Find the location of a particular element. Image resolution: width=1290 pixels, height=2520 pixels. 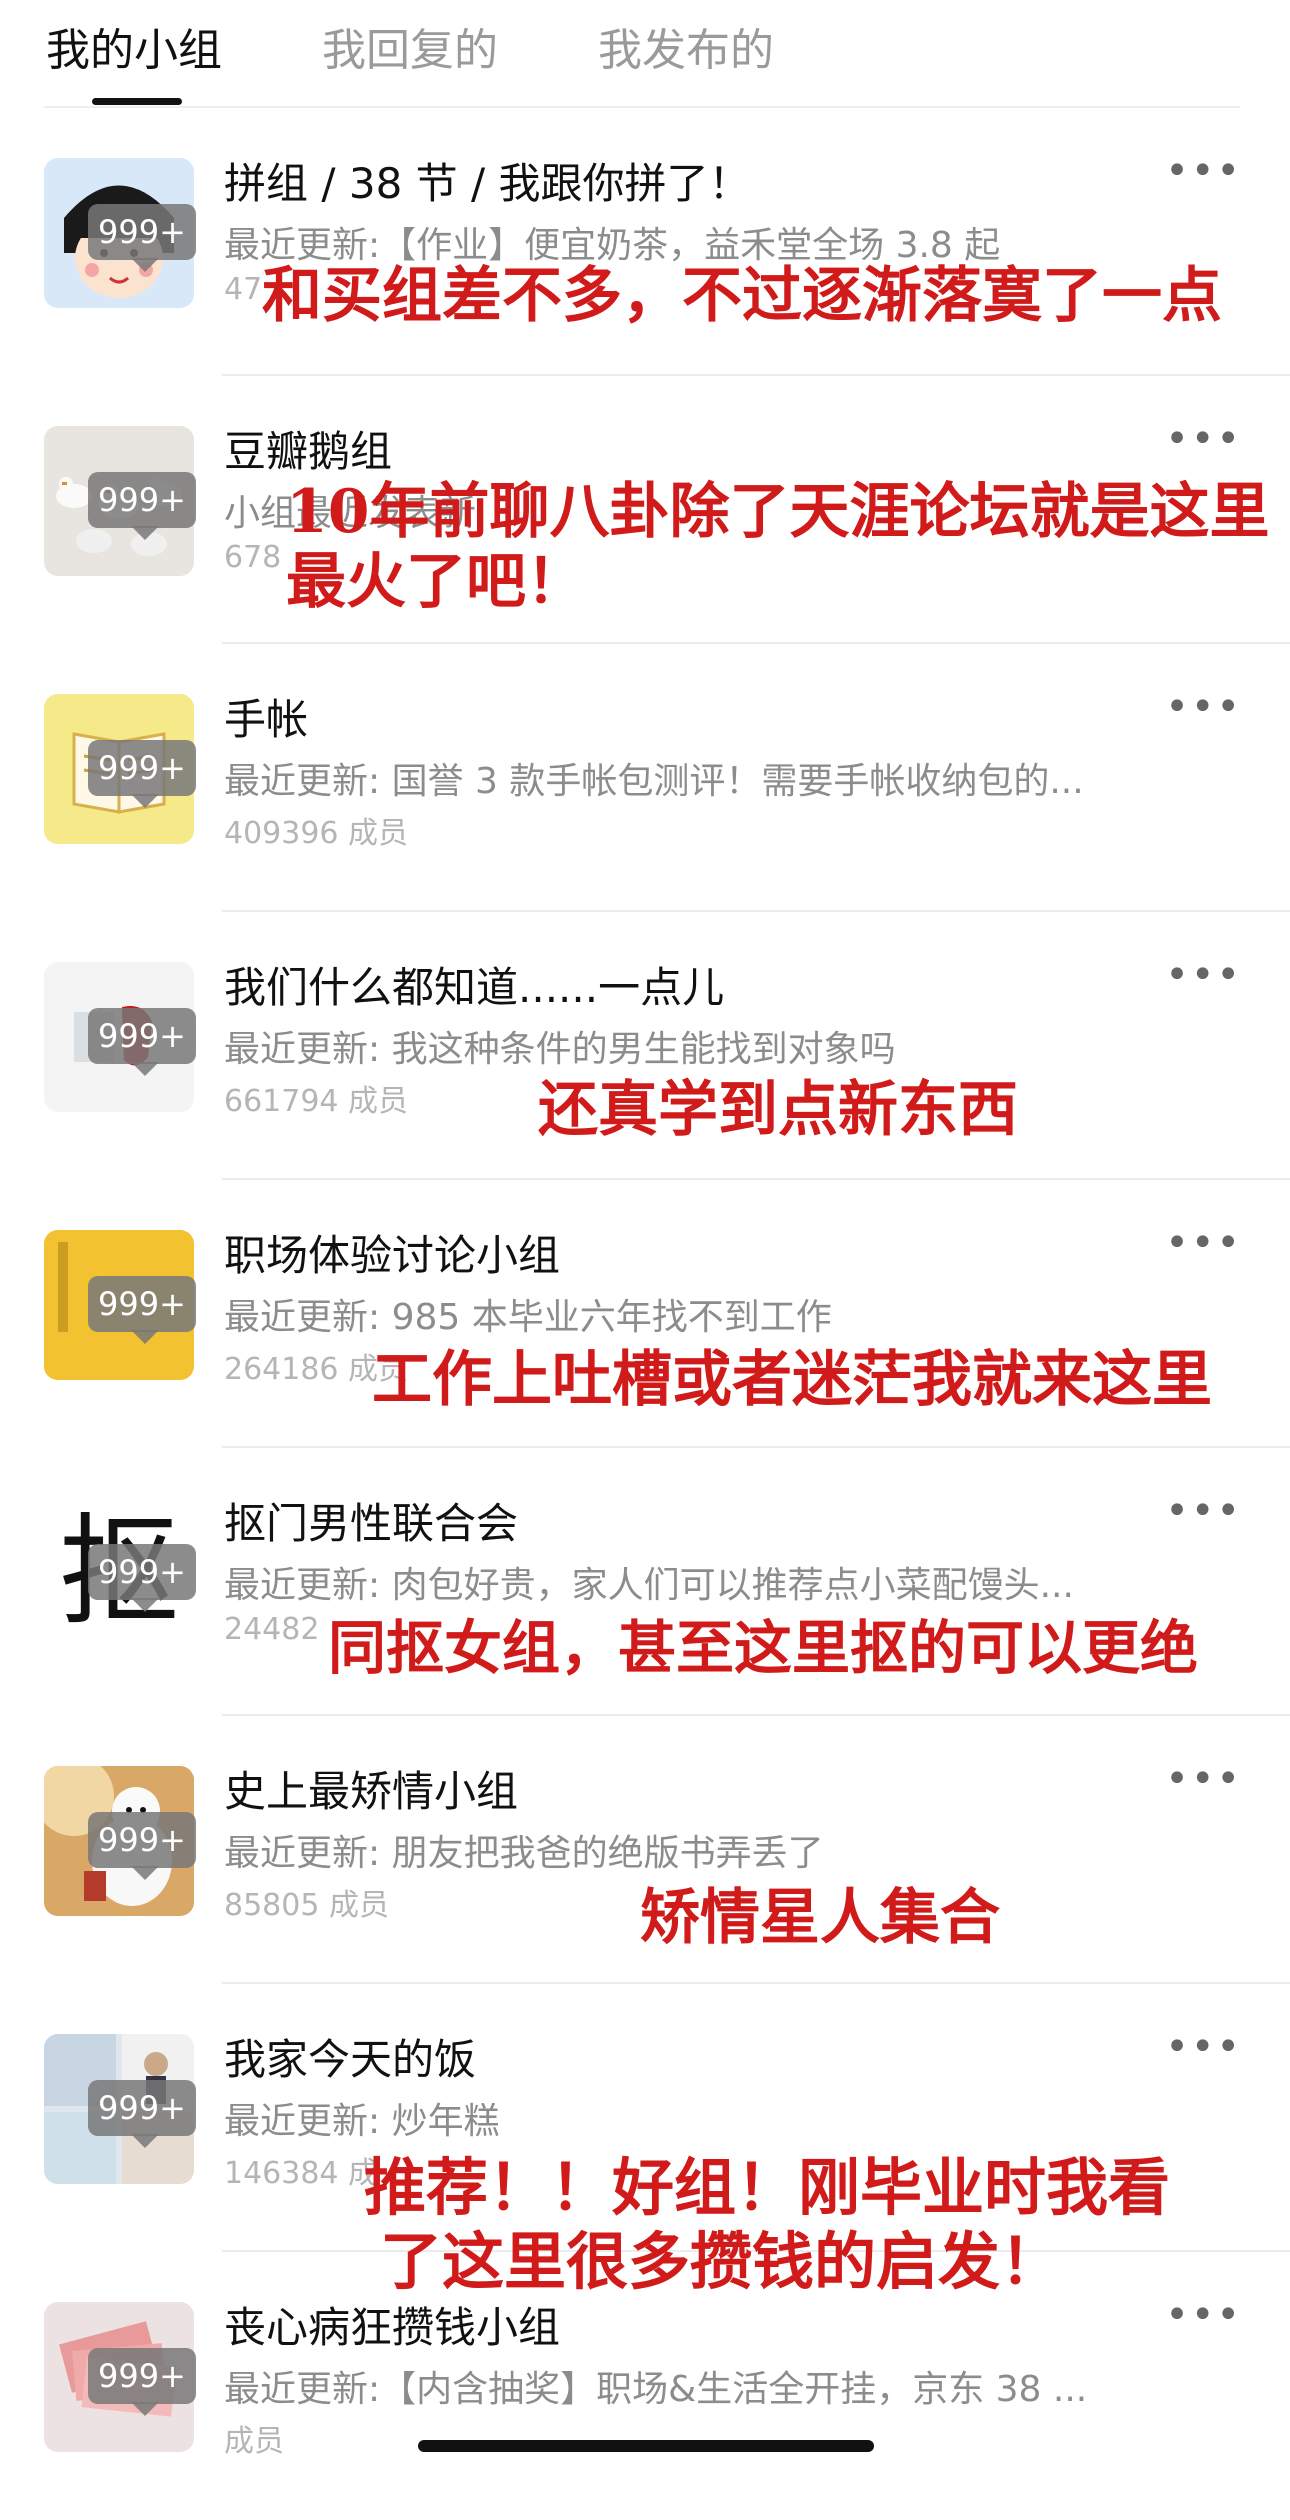

tab-my-posts: 我发布的 is located at coordinates (686, 46).